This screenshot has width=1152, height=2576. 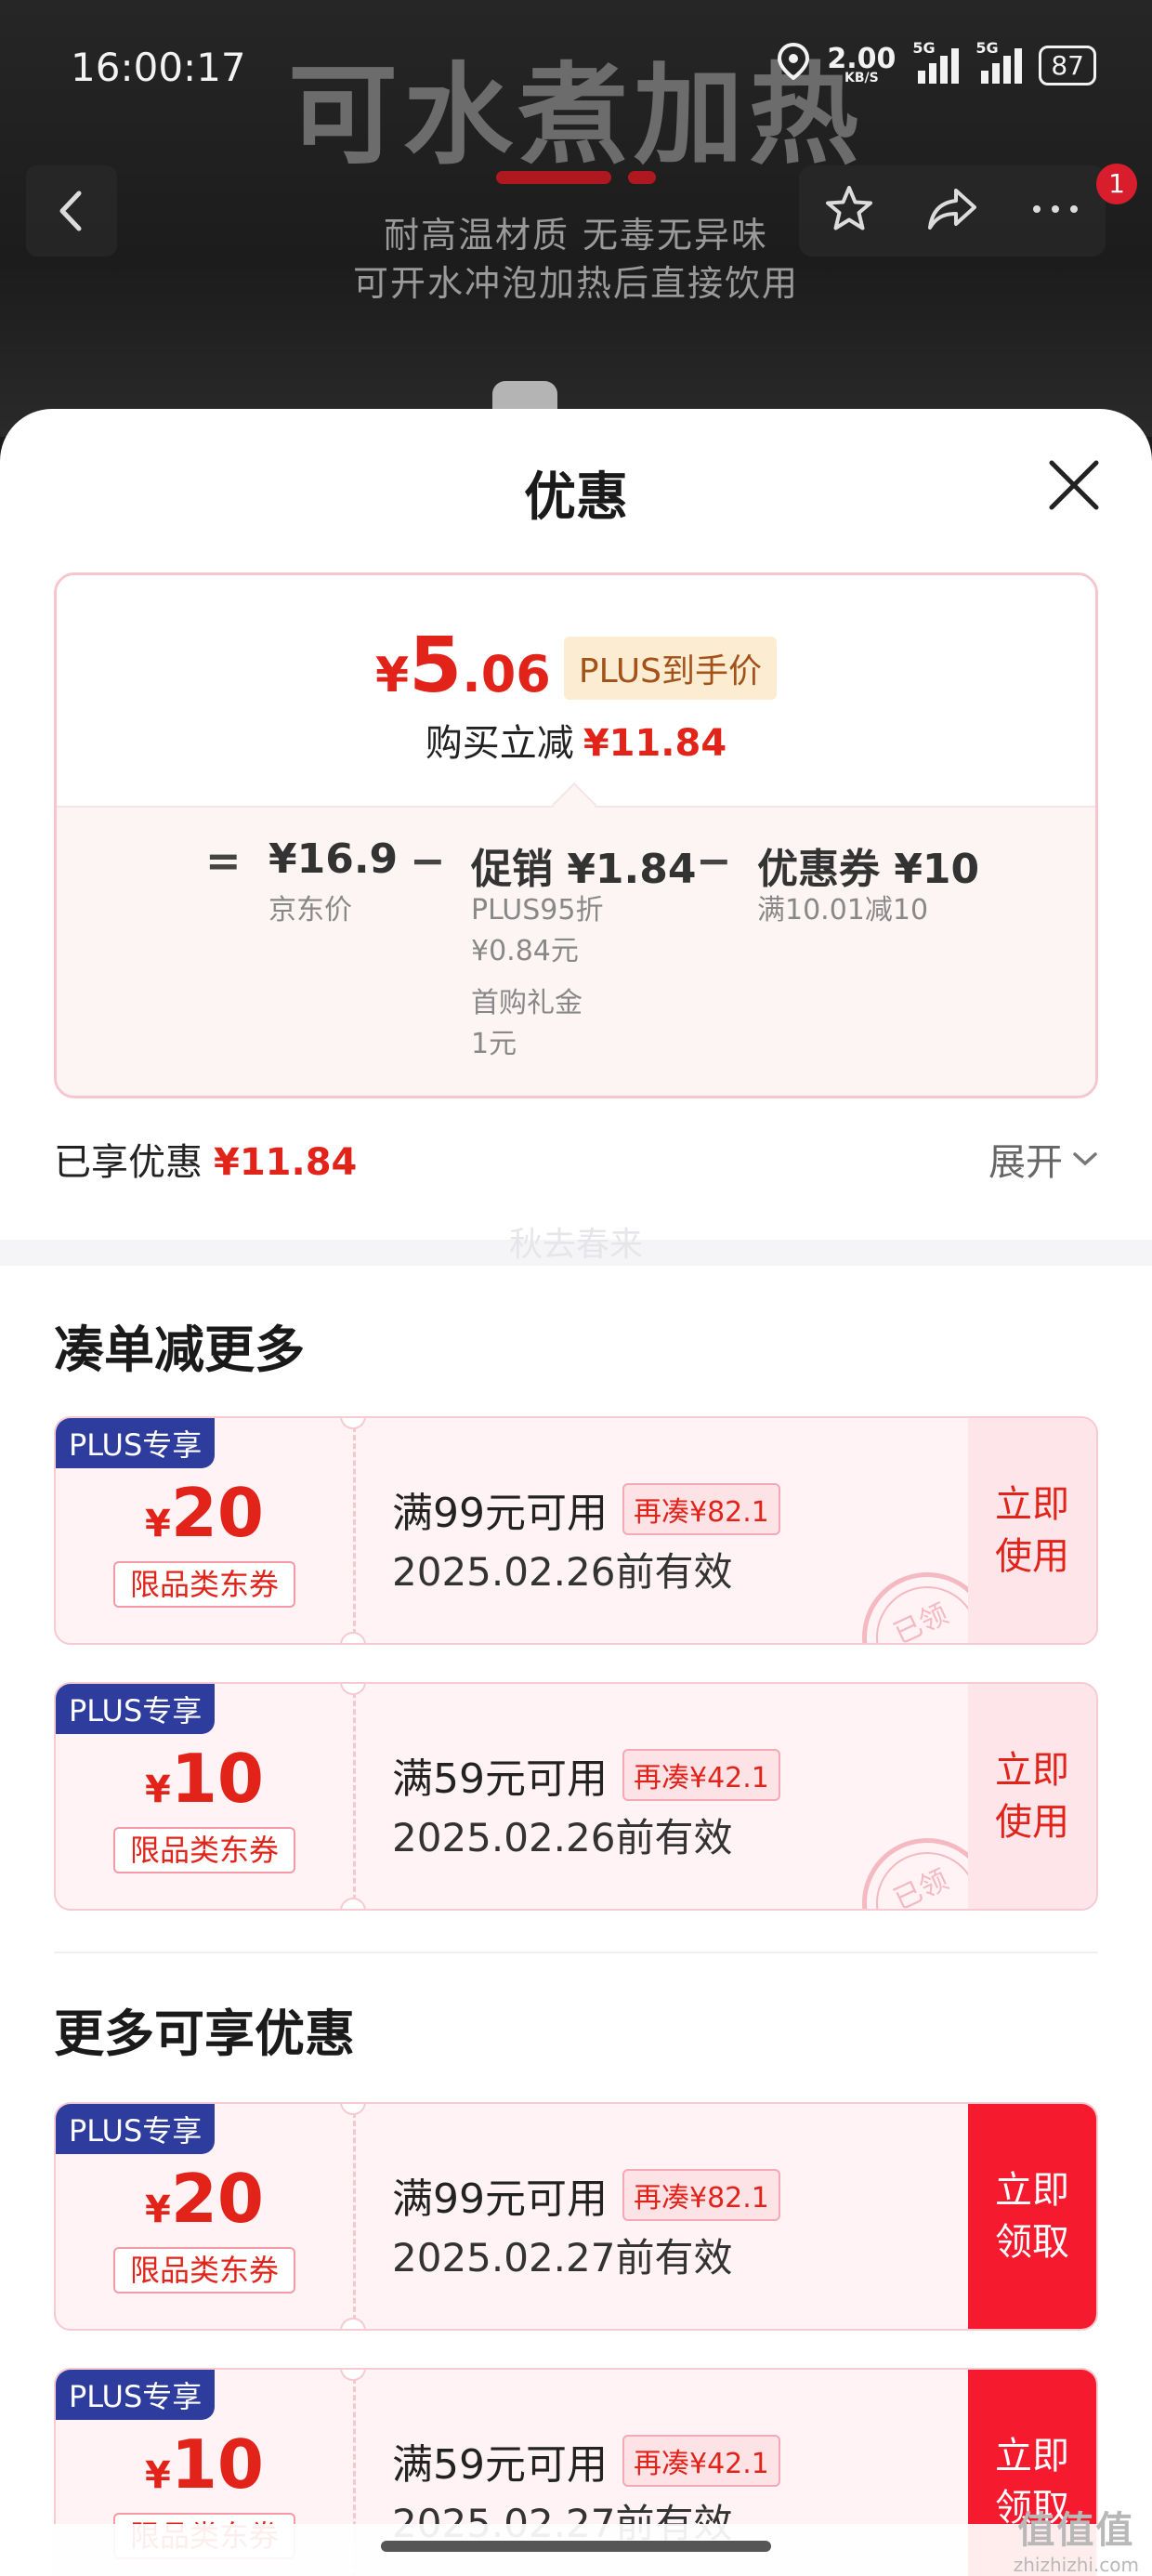 What do you see at coordinates (537, 910) in the screenshot?
I see `promo-detail-plus: PLUS95折` at bounding box center [537, 910].